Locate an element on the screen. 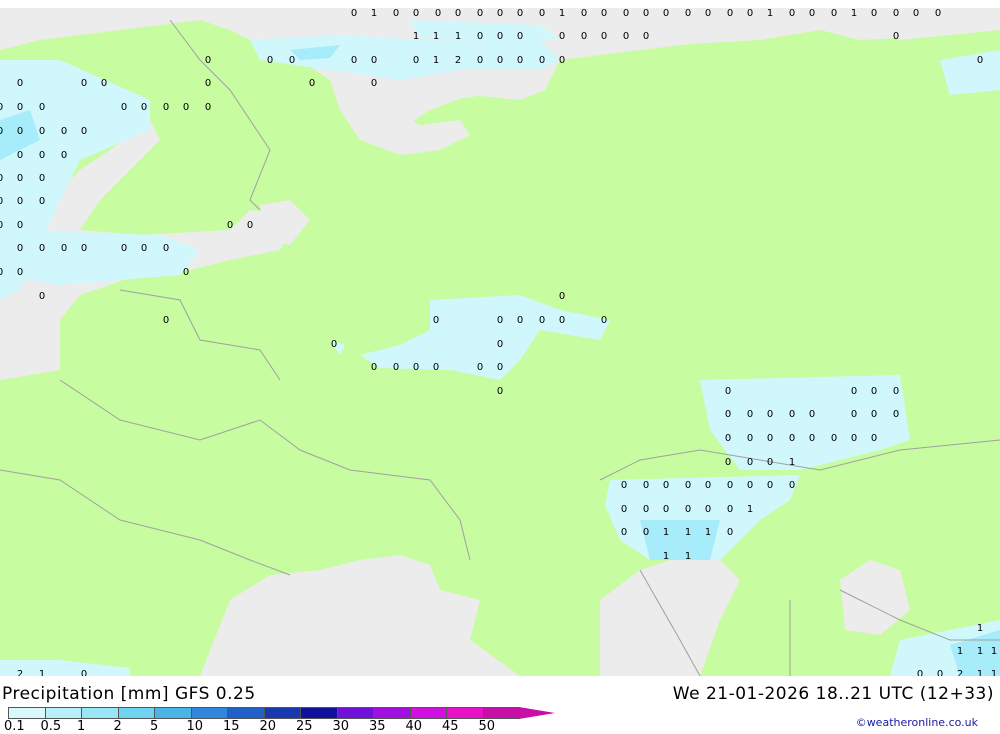 The width and height of the screenshot is (1000, 734). top-strip is located at coordinates (500, 4).